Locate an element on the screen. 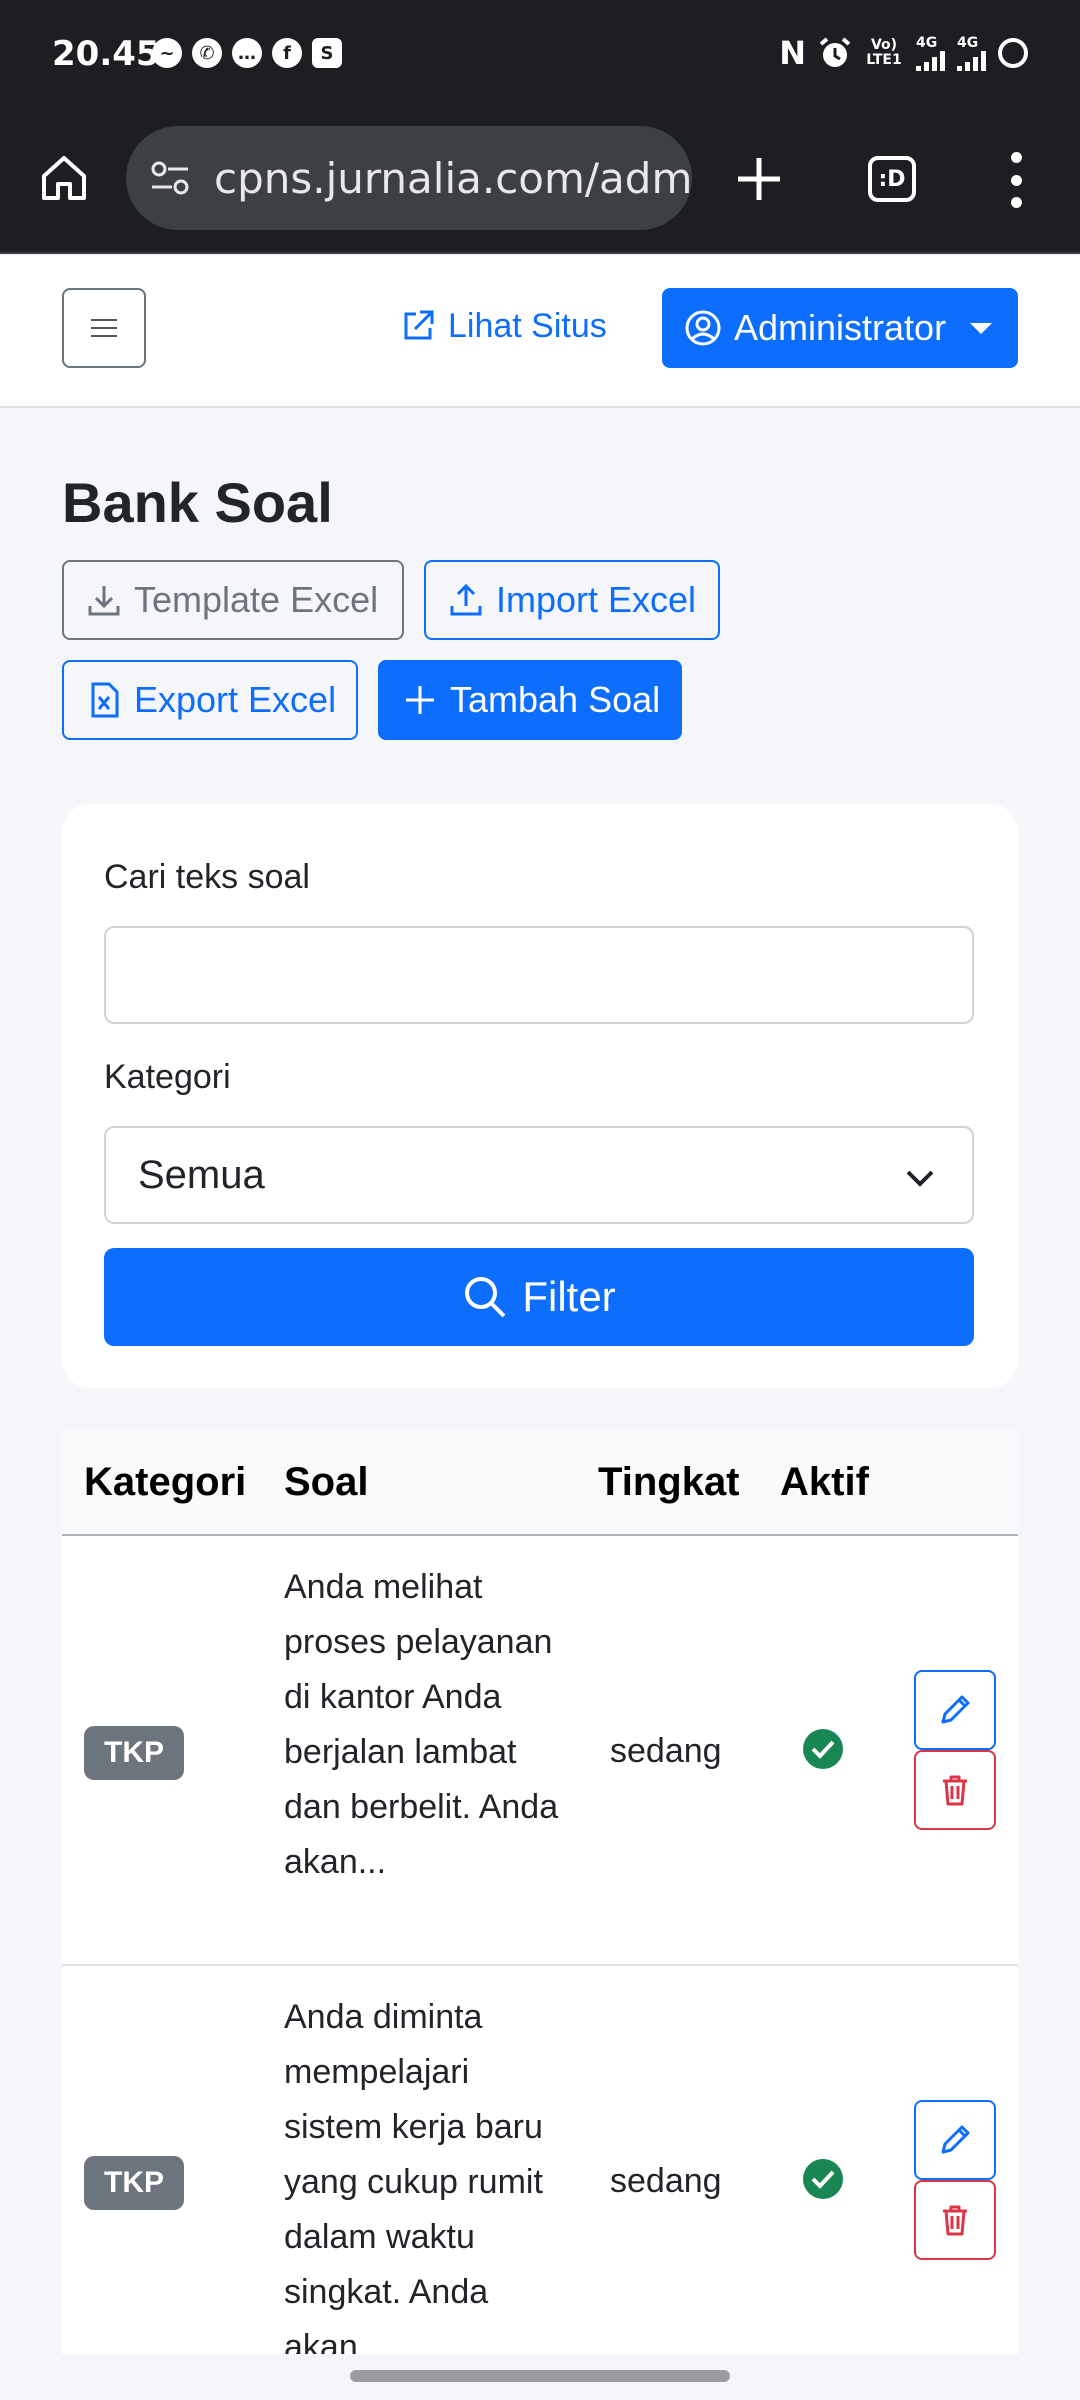  plus-icon is located at coordinates (420, 700).